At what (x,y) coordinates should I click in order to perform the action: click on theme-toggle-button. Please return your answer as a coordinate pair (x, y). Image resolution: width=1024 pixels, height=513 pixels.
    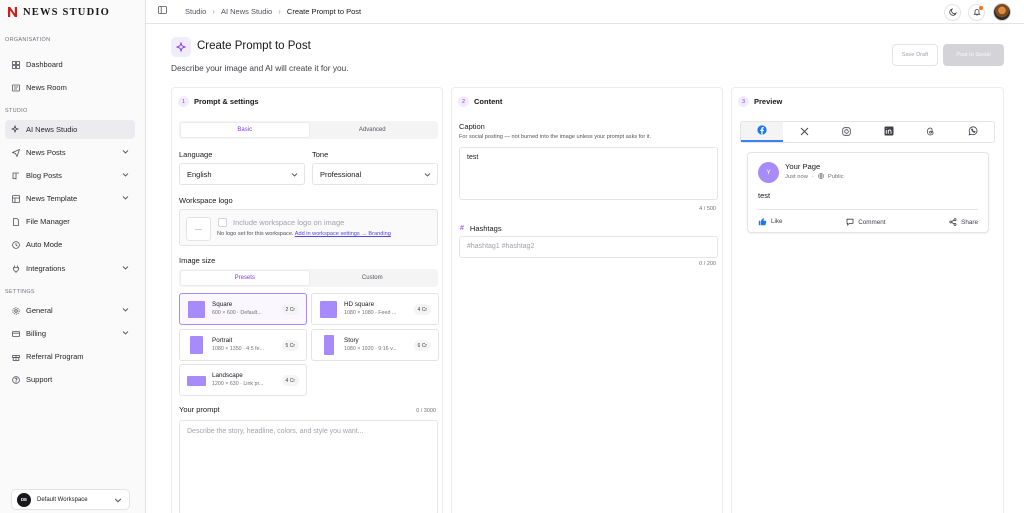
    Looking at the image, I should click on (952, 12).